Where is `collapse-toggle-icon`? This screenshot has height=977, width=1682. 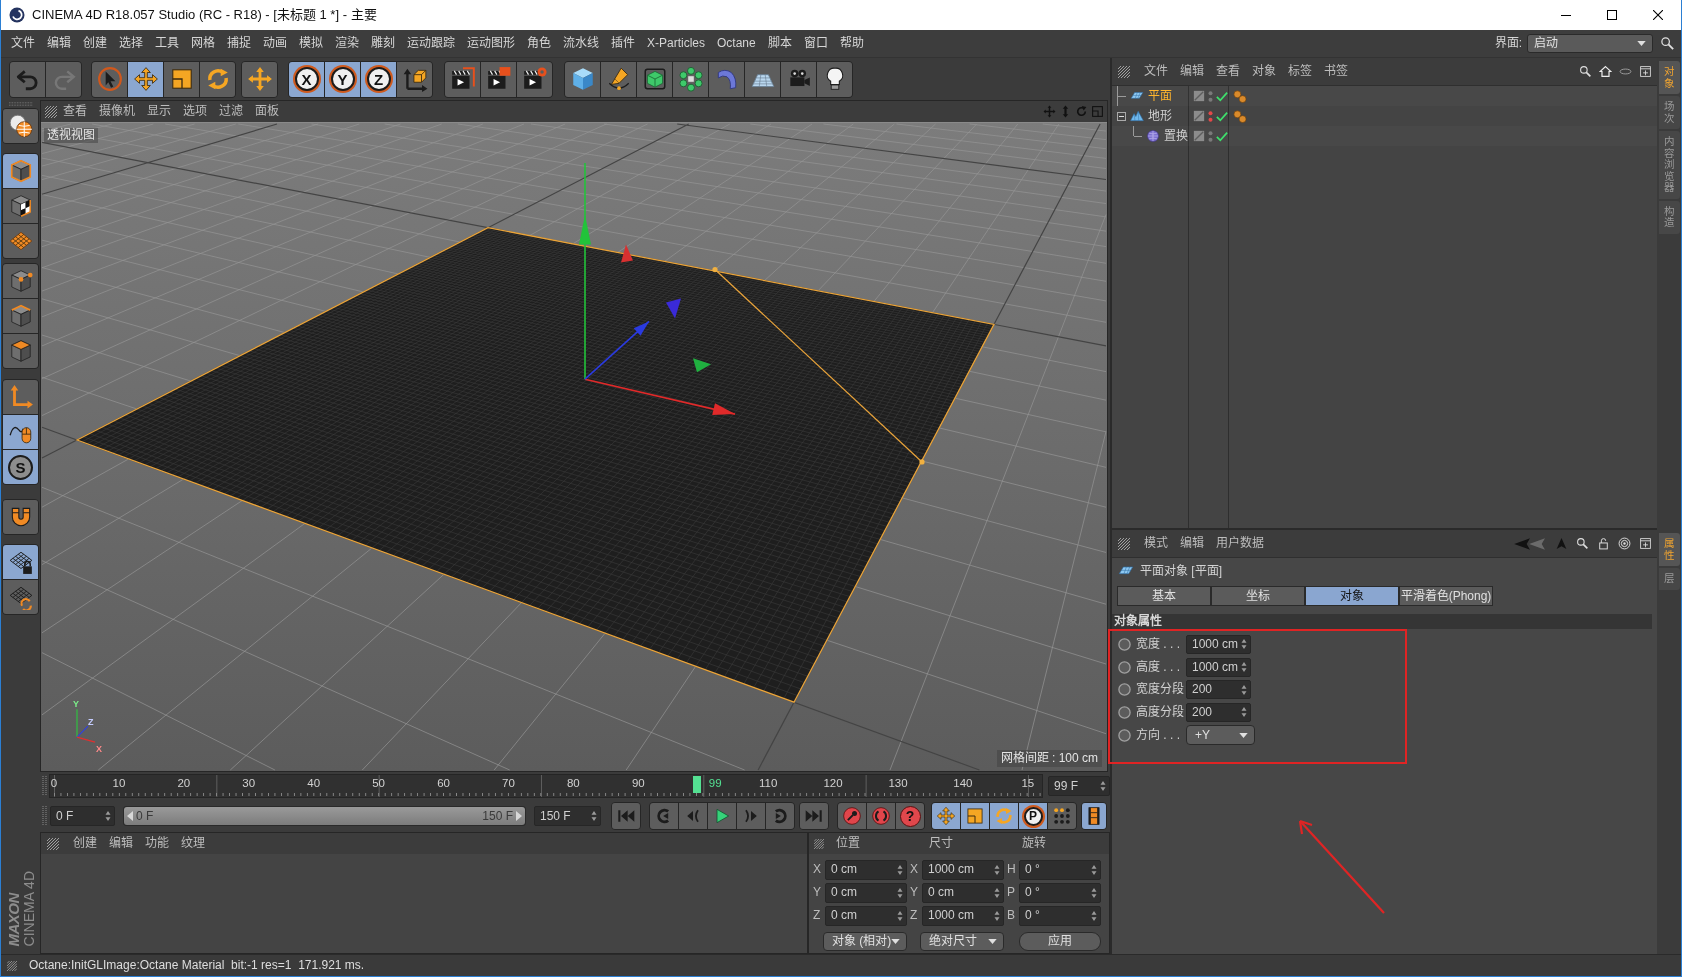
collapse-toggle-icon is located at coordinates (1121, 116).